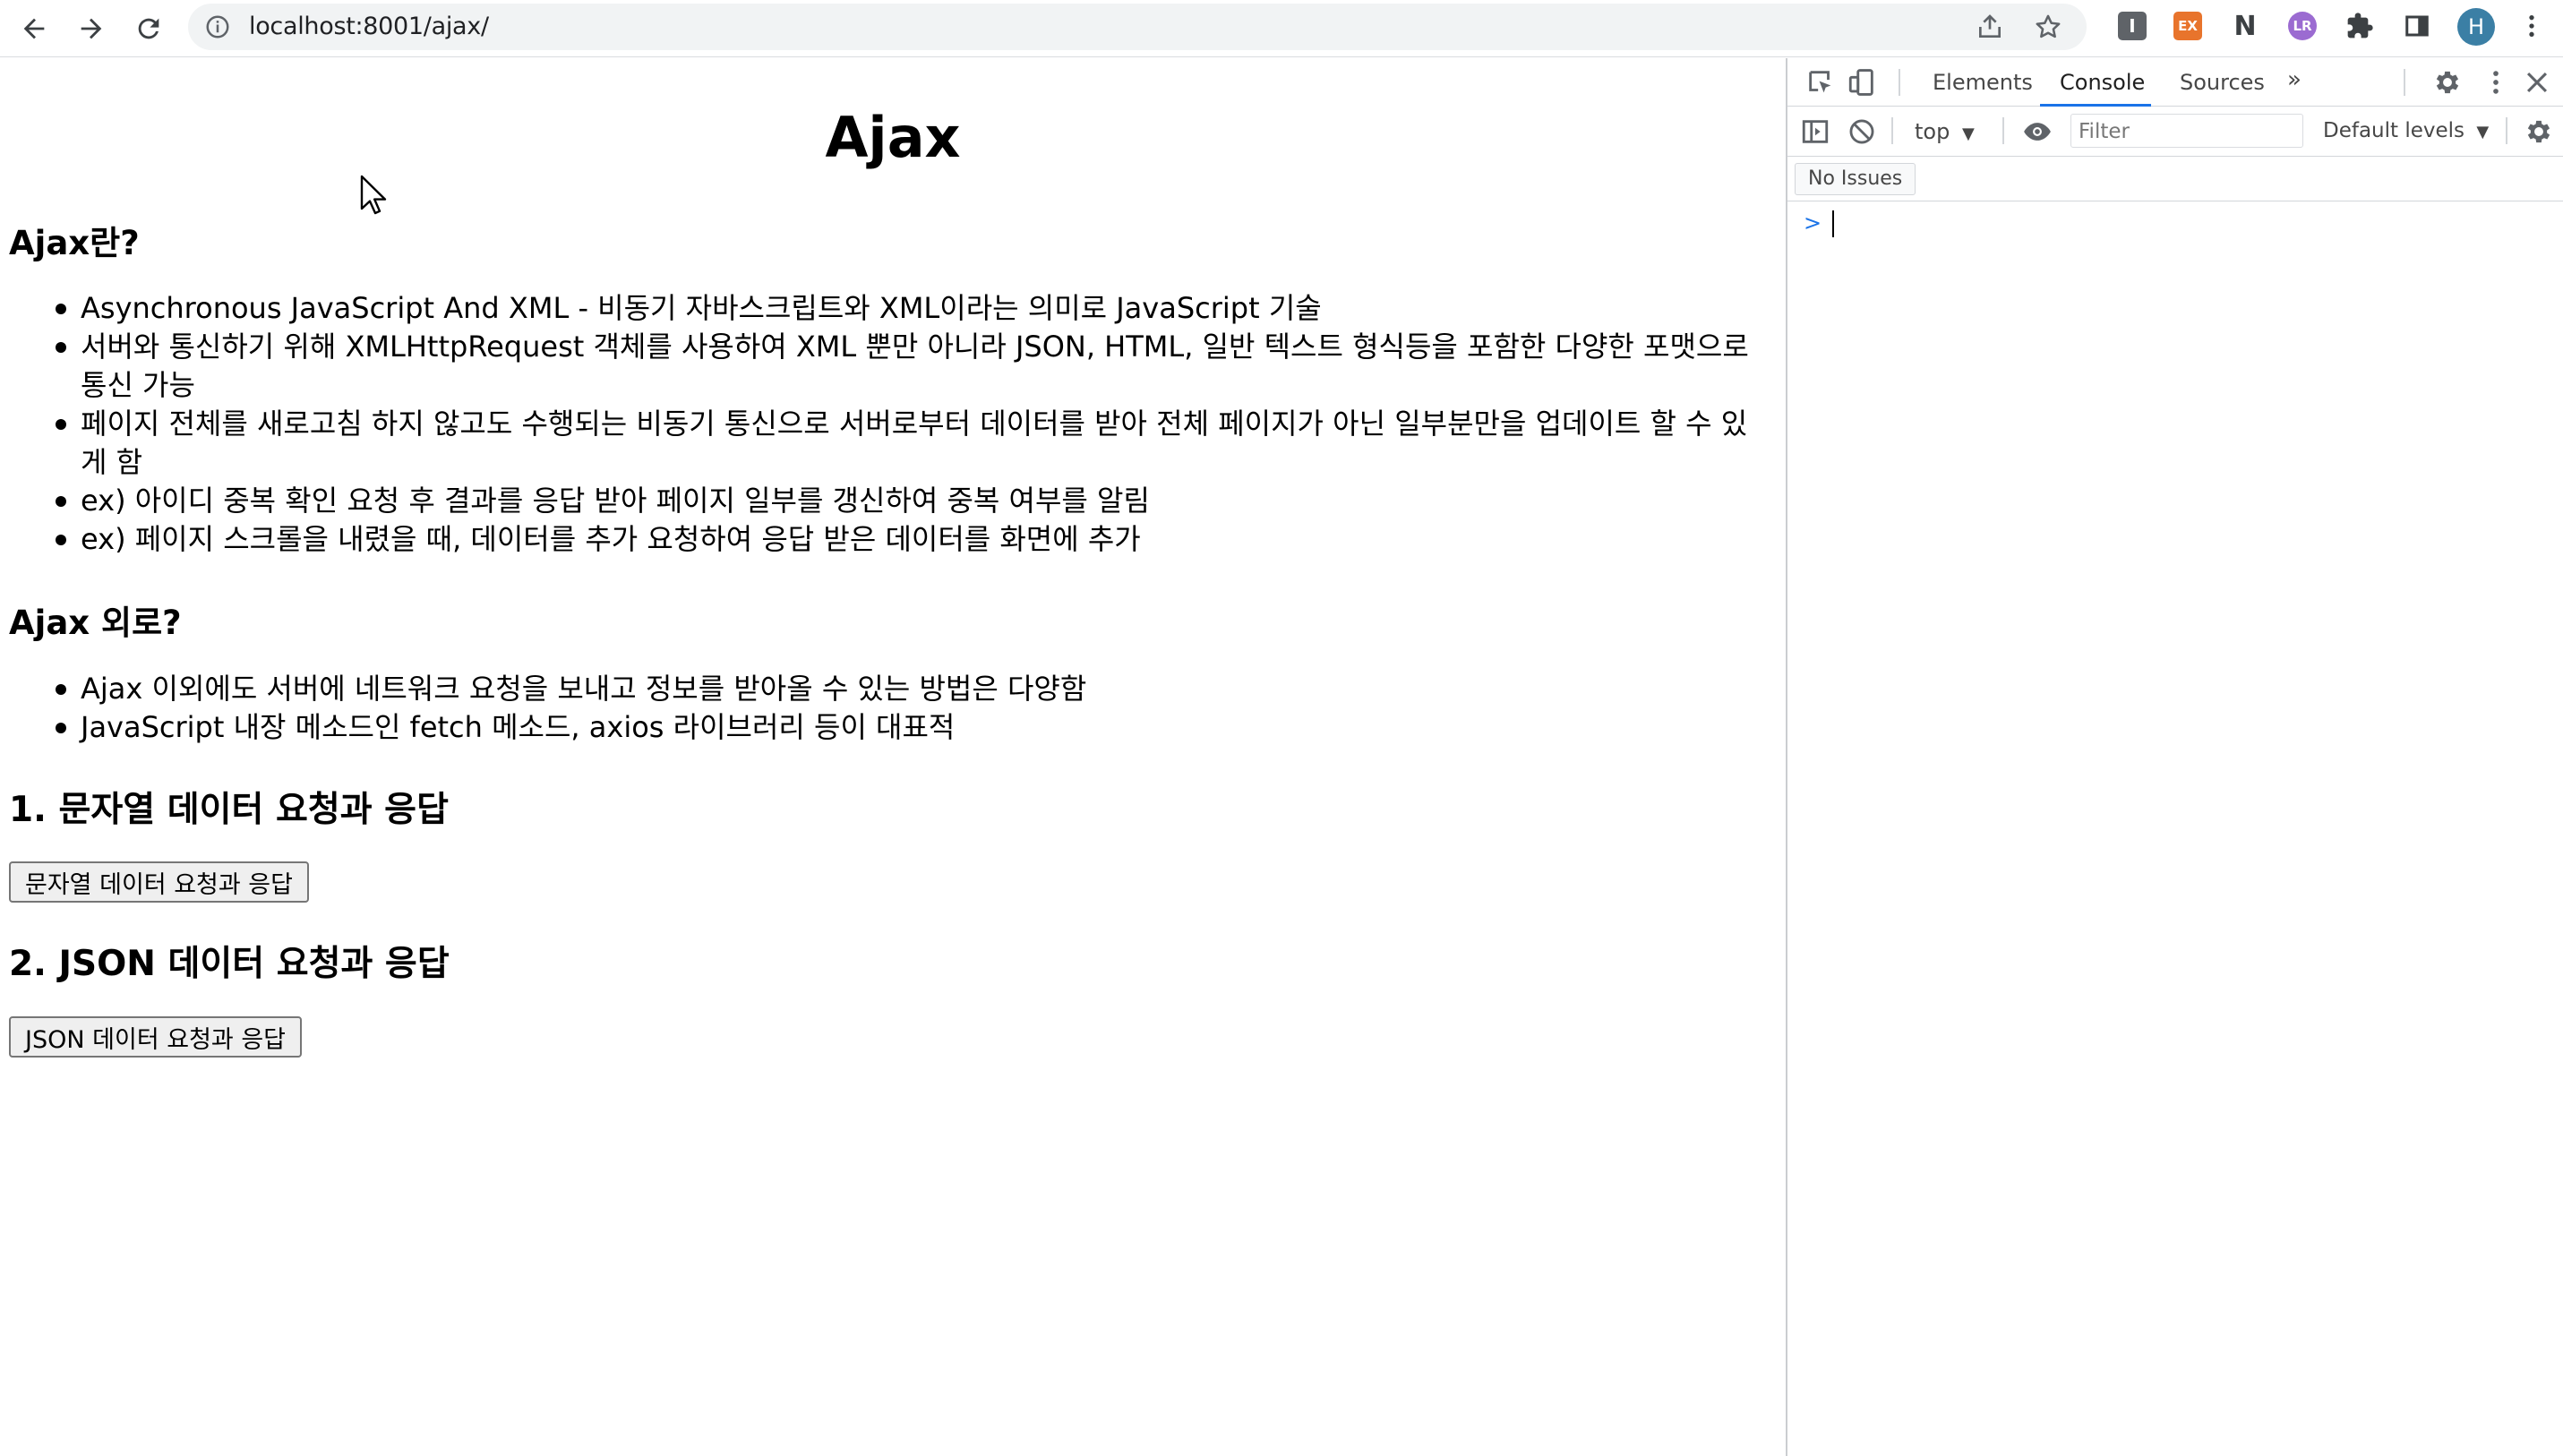  I want to click on inspect-element-icon, so click(1820, 82).